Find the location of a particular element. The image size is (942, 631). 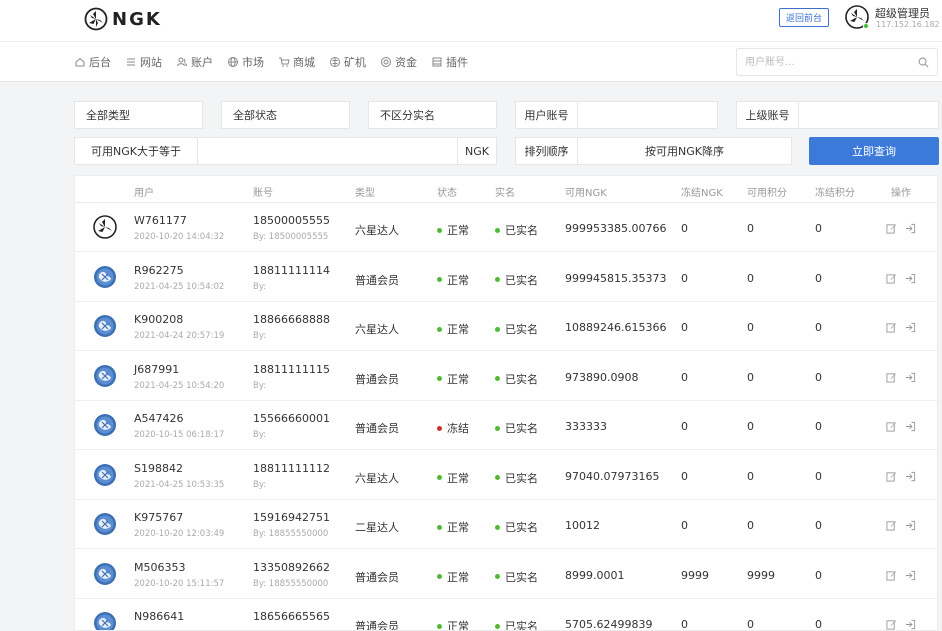

column-header: 状态 is located at coordinates (447, 193).